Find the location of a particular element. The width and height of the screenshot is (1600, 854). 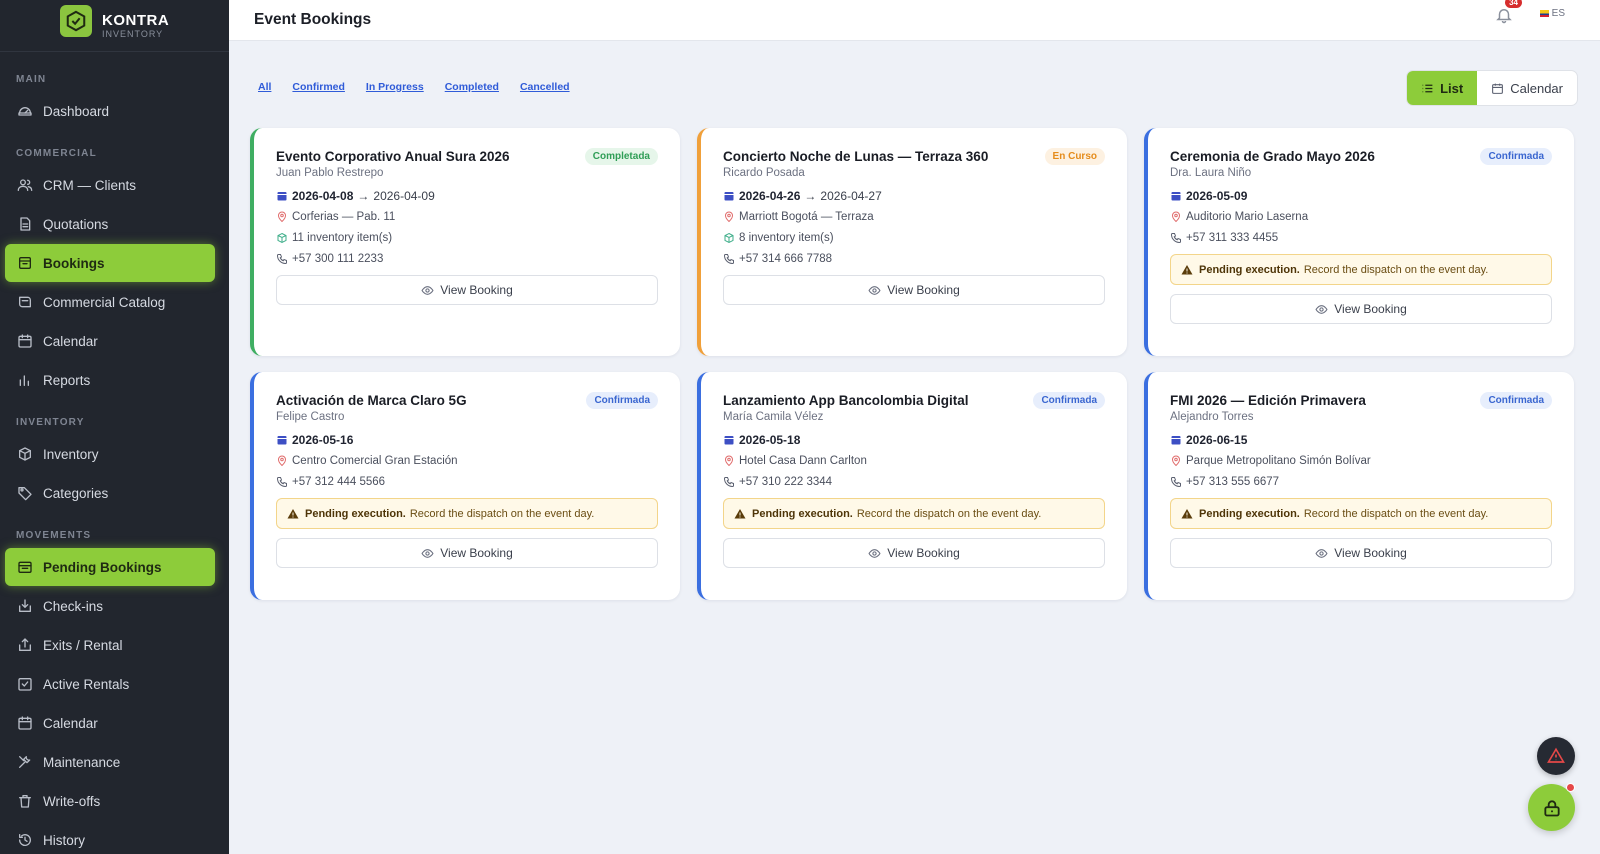

booking-phone: +57 314 666 7788 is located at coordinates (914, 258).